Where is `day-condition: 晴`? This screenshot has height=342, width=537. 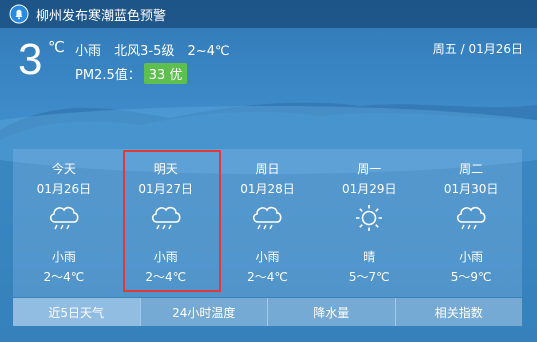
day-condition: 晴 is located at coordinates (369, 257).